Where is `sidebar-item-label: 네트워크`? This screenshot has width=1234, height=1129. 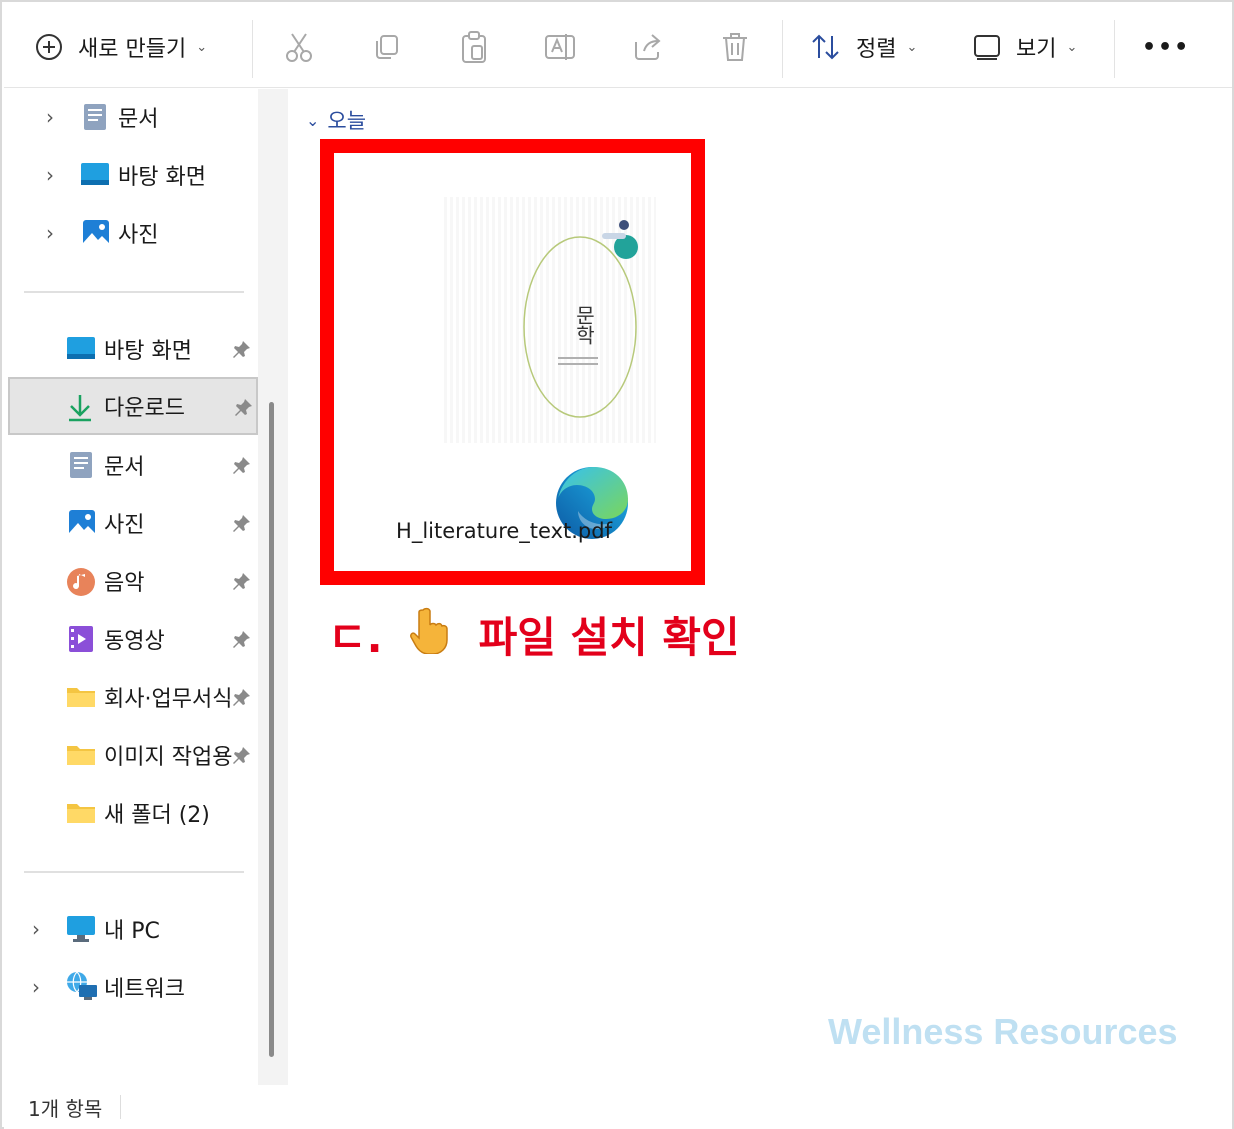 sidebar-item-label: 네트워크 is located at coordinates (144, 989).